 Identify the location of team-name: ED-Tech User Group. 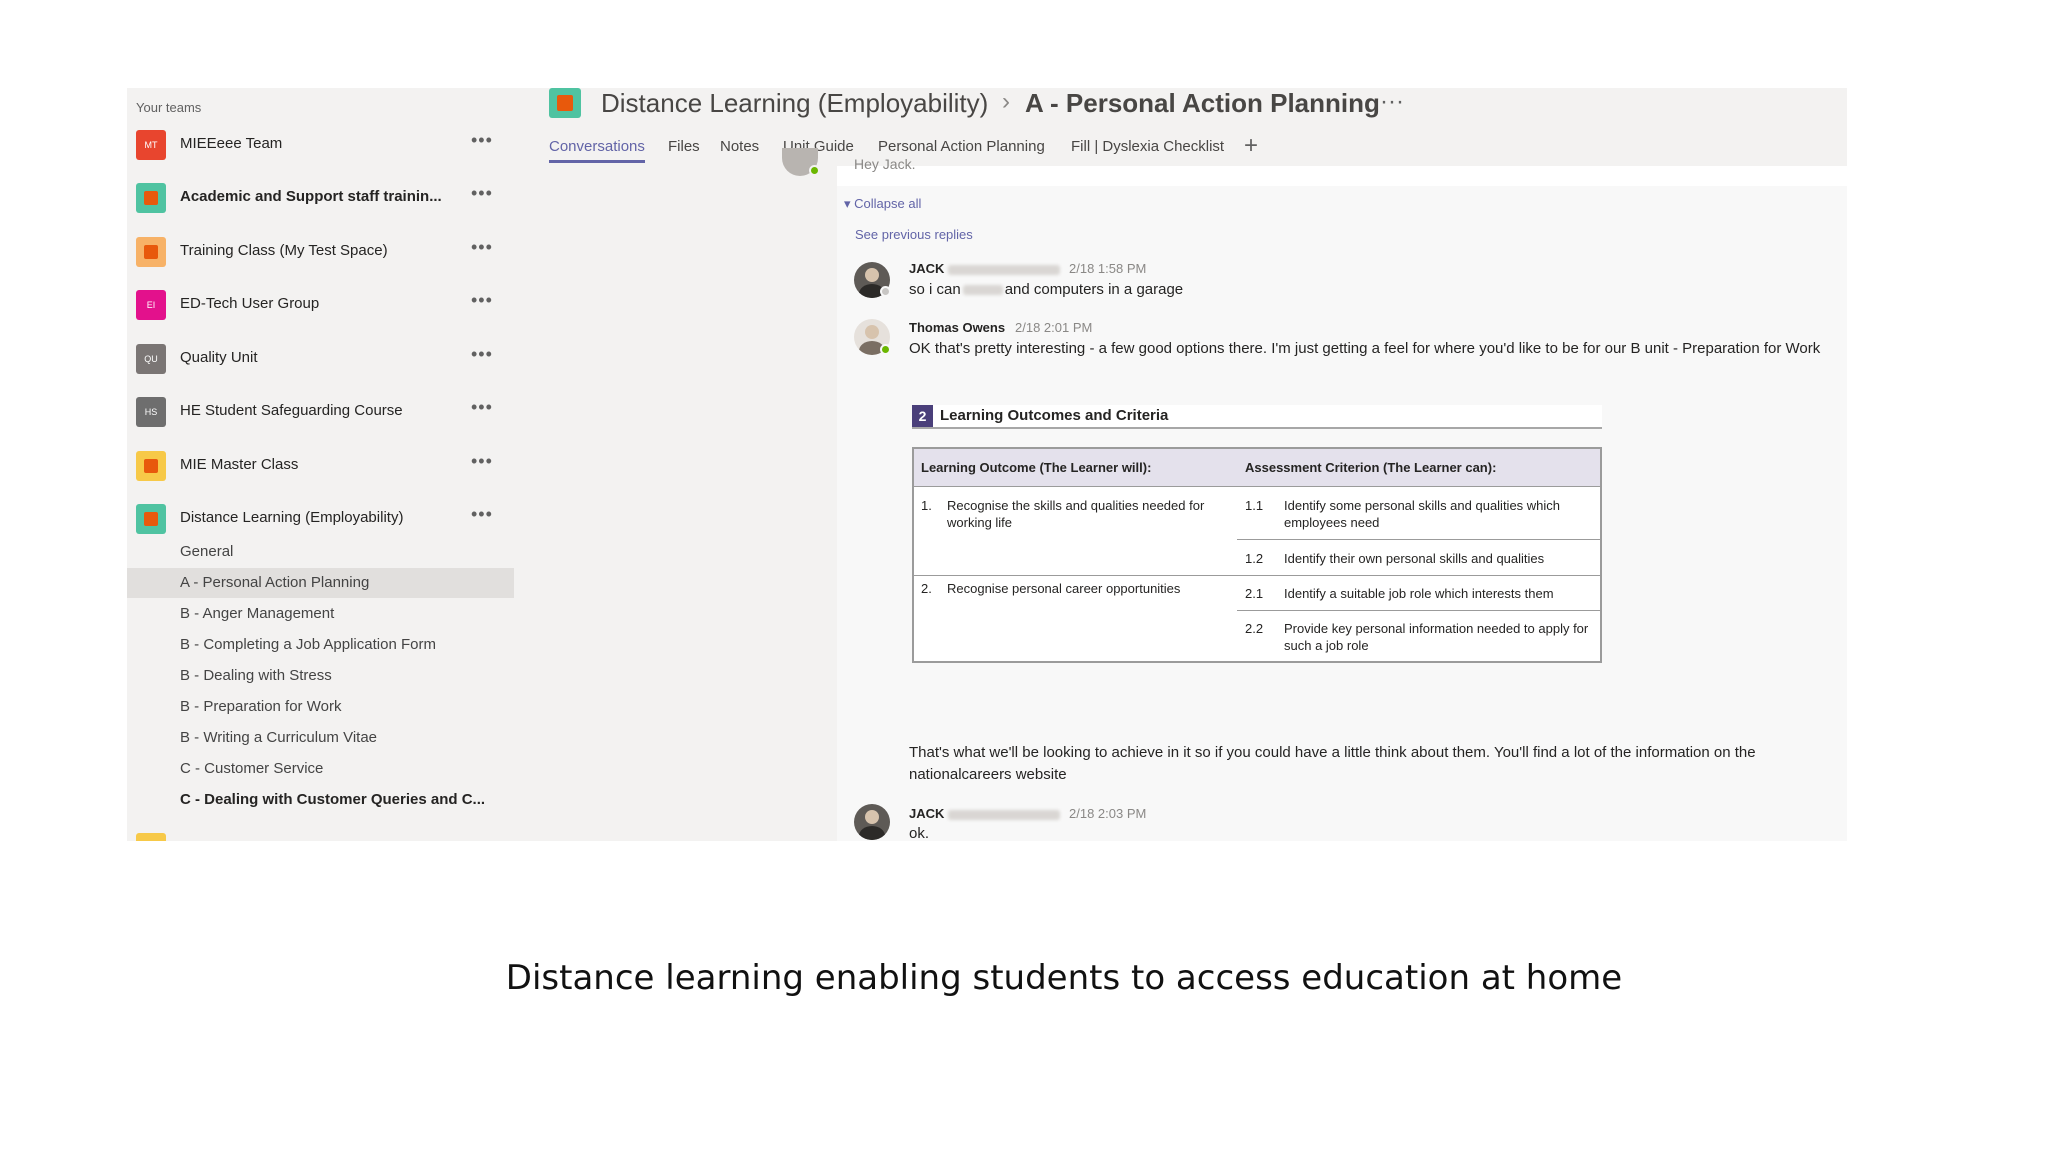
(250, 303).